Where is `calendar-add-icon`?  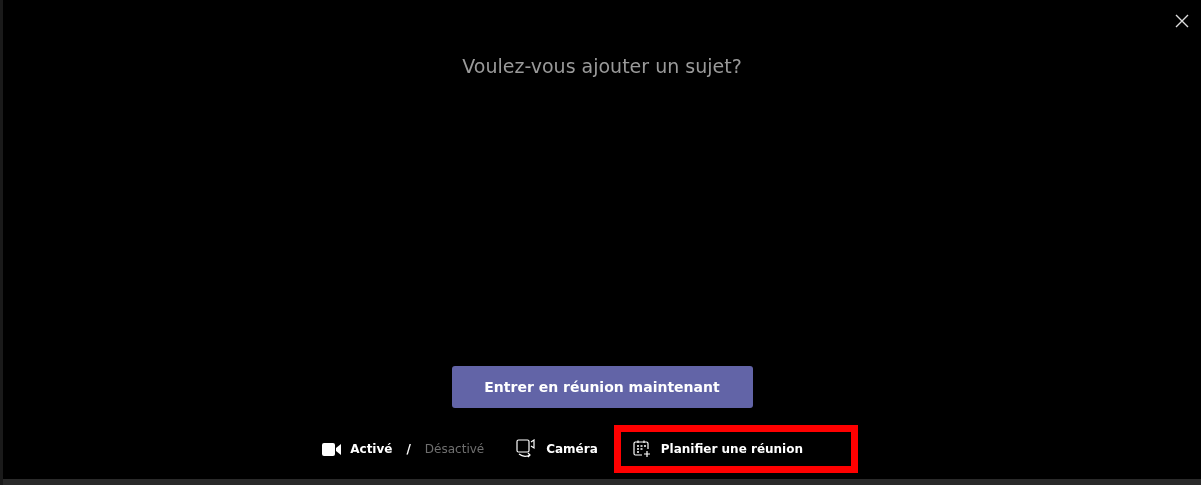 calendar-add-icon is located at coordinates (641, 449).